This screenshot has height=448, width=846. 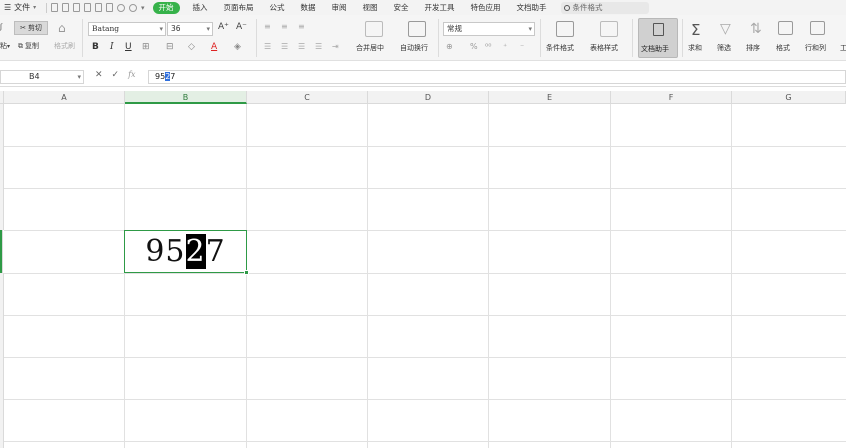 I want to click on grow-font-button: A⁺, so click(x=223, y=27).